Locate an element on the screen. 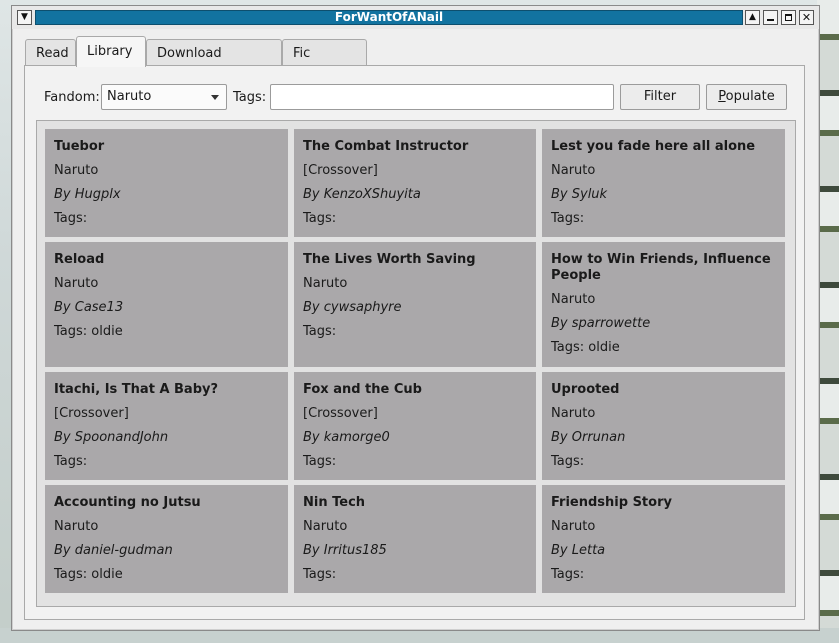  fic-title: Lest you fade here all alone is located at coordinates (653, 146).